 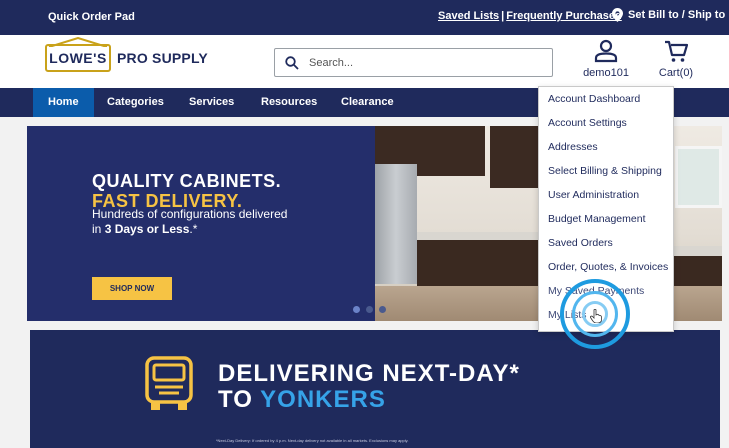 What do you see at coordinates (323, 399) in the screenshot?
I see `delivery-city: YONKERS` at bounding box center [323, 399].